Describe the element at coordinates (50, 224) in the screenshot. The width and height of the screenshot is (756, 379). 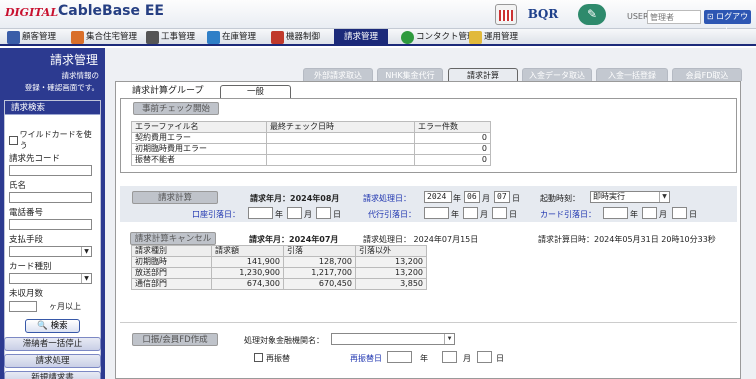
I see `phone-input` at that location.